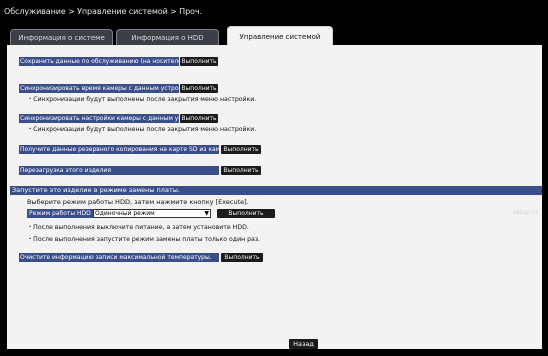  I want to click on tab-hdd-info: Информация о HDD, so click(167, 37).